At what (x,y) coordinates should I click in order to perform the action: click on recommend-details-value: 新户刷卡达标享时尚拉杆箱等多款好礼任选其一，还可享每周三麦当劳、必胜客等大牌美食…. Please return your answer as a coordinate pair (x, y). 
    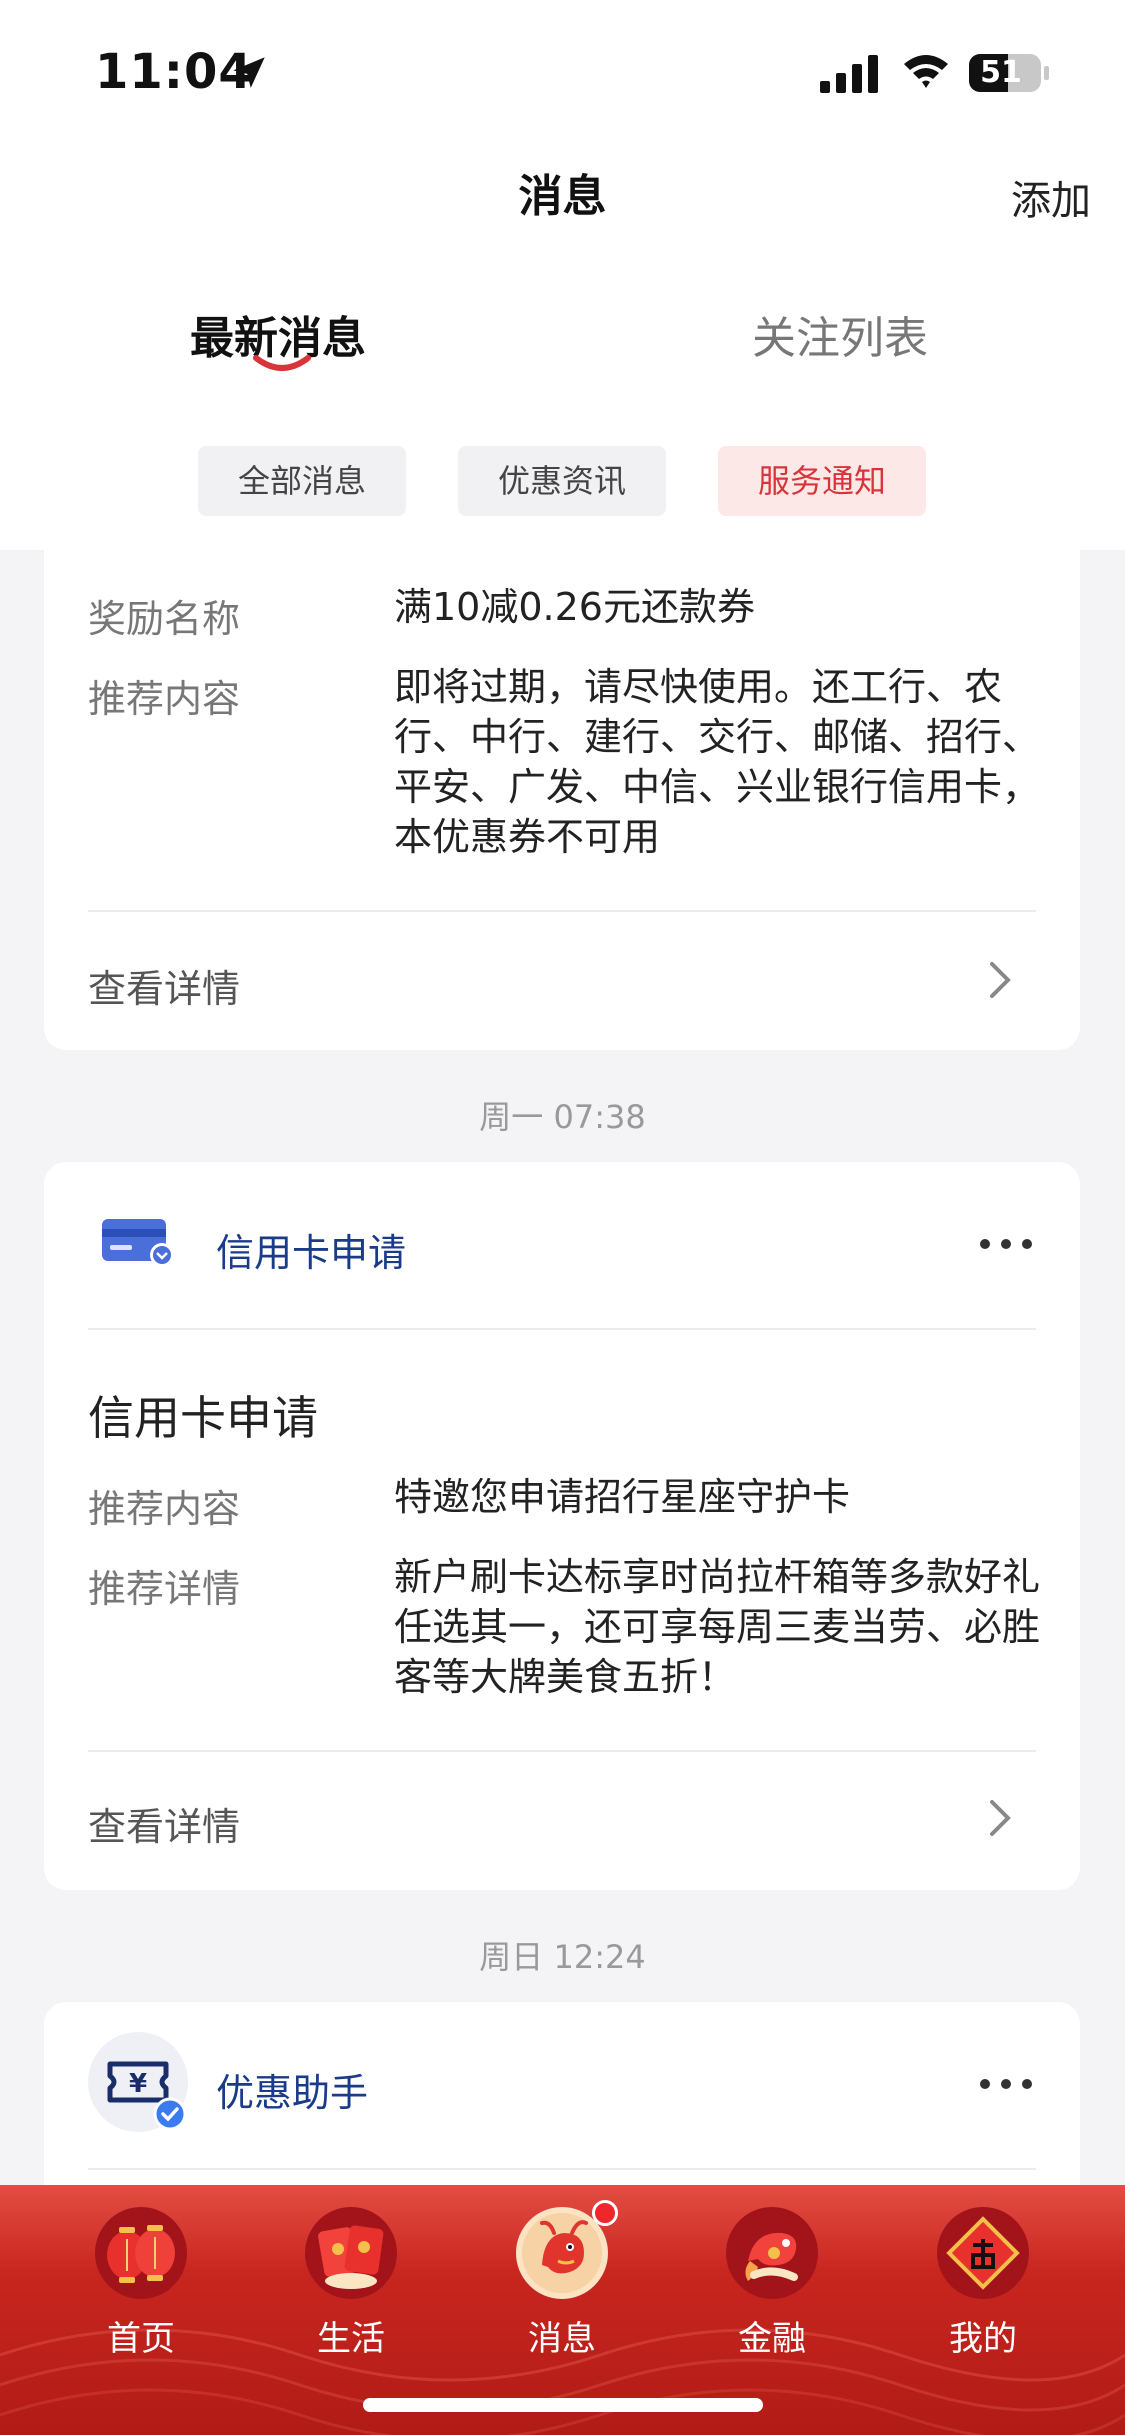
    Looking at the image, I should click on (717, 1627).